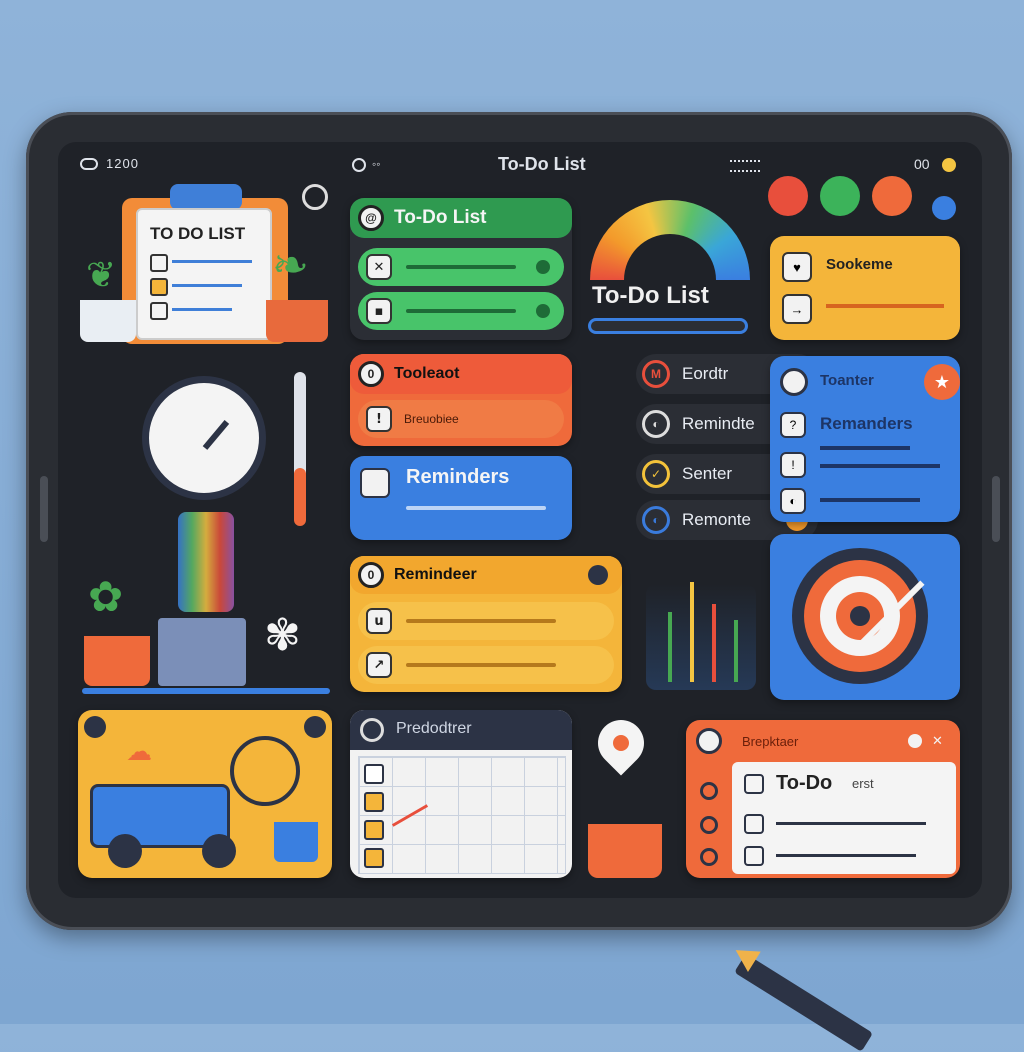 This screenshot has width=1024, height=1052. Describe the element at coordinates (656, 374) in the screenshot. I see `category-1-icon: M` at that location.